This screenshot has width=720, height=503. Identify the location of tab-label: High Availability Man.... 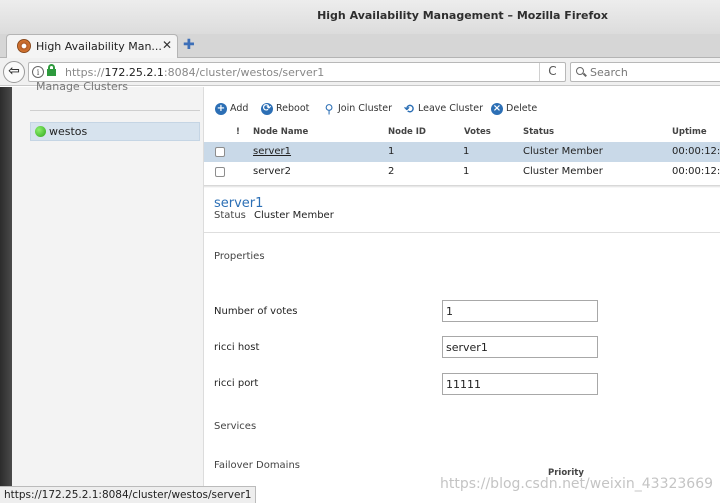
(99, 46).